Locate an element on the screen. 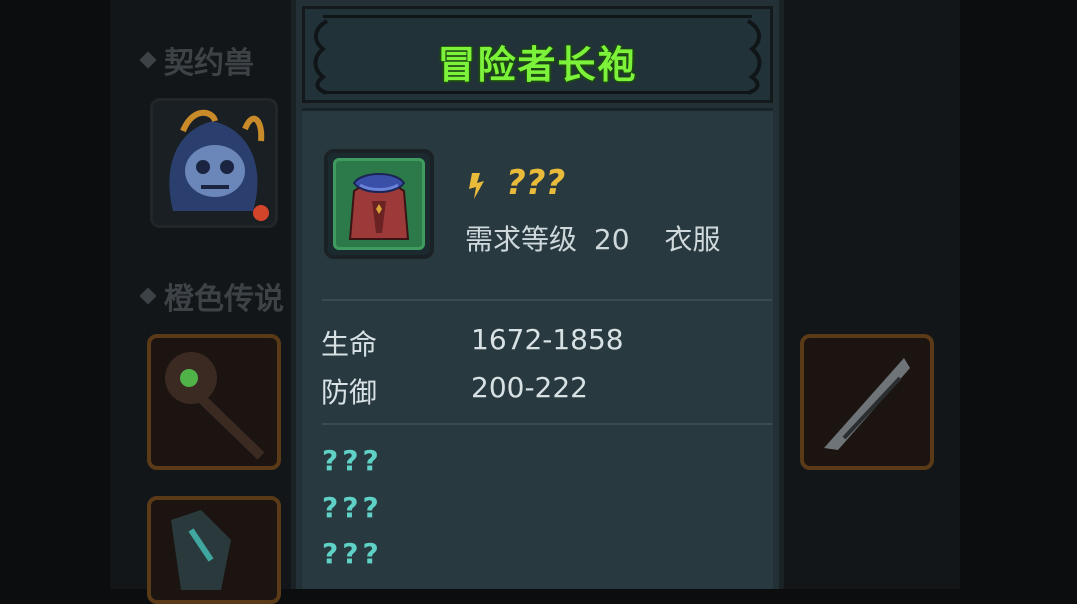 This screenshot has width=1077, height=604. legendary-item-slot-armor is located at coordinates (214, 550).